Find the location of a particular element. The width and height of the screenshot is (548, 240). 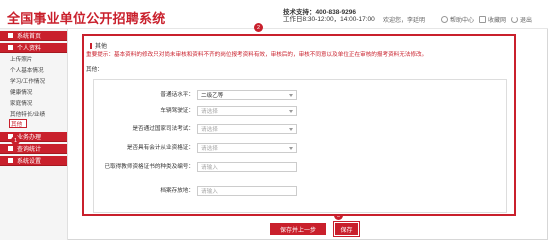

profile-submenu: 上传照片 个人基本情况 学习/工作情况 健康情况 家庭情况 其他特长/业绩 其他 is located at coordinates (33, 90).